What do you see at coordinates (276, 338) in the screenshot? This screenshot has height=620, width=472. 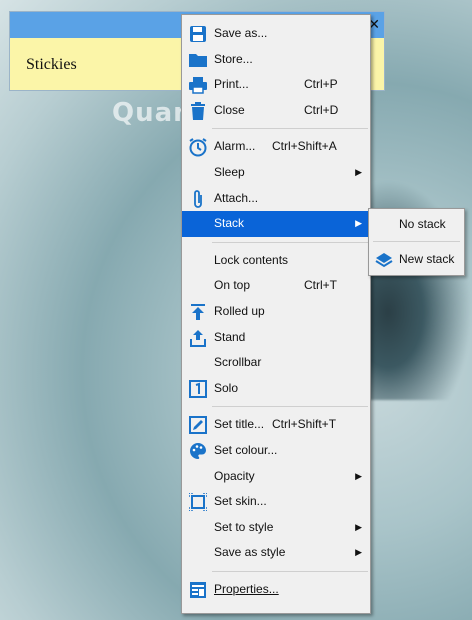 I see `menu-item-stand: Stand` at bounding box center [276, 338].